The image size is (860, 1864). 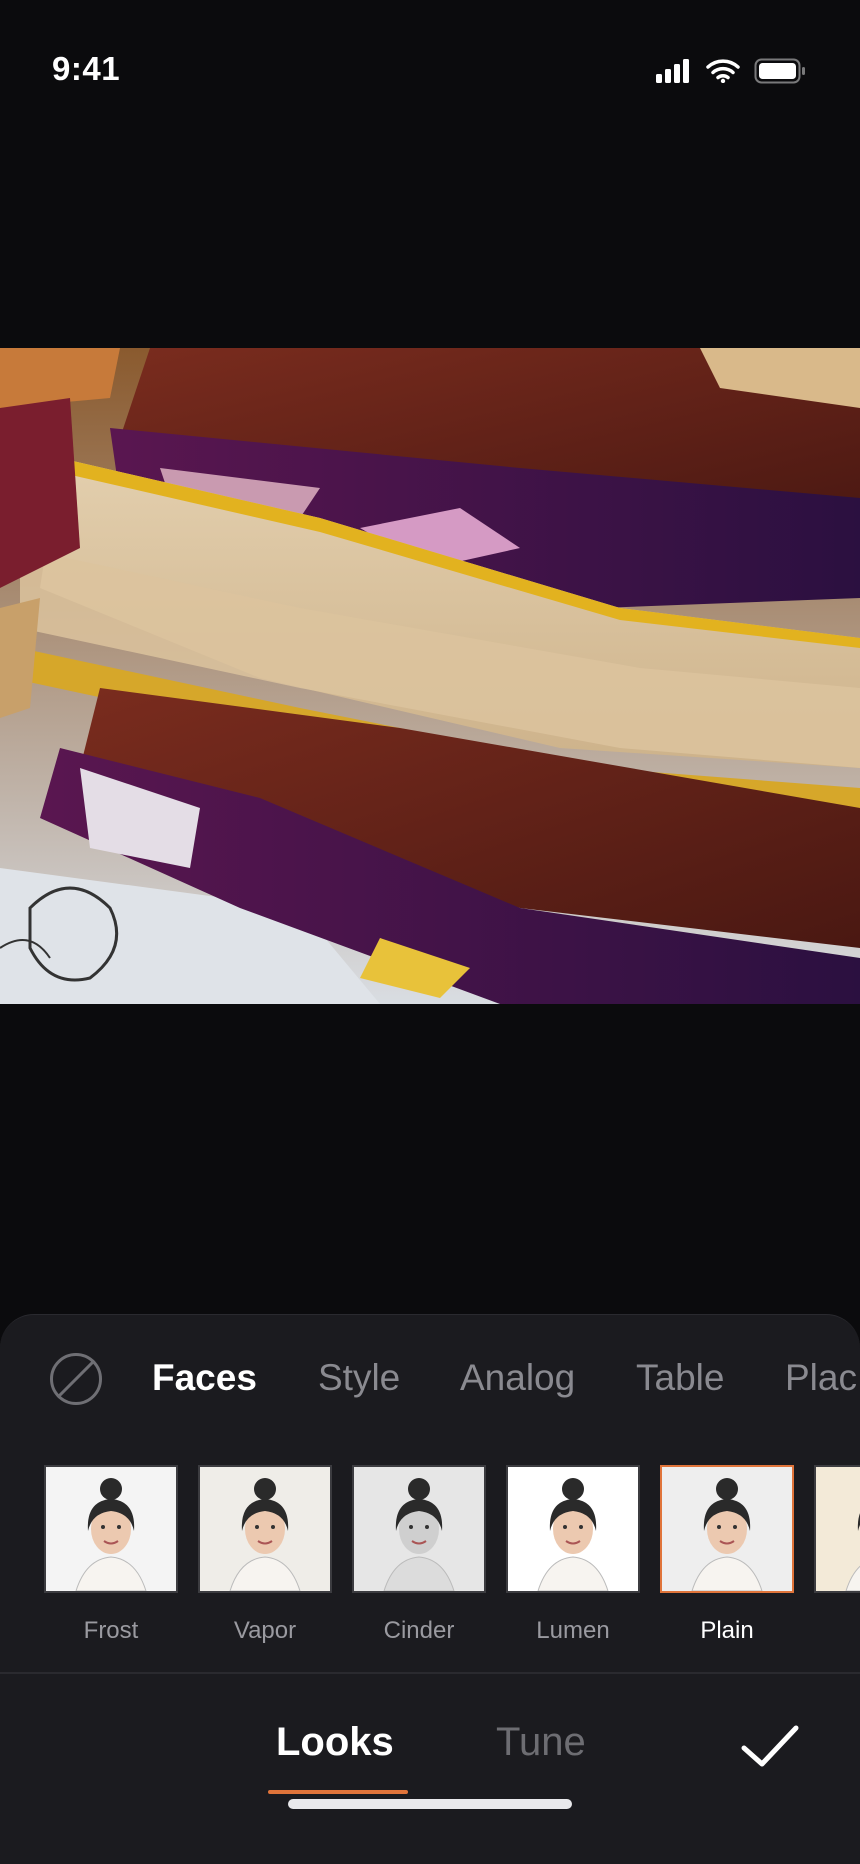 I want to click on category-style: Style, so click(x=359, y=1378).